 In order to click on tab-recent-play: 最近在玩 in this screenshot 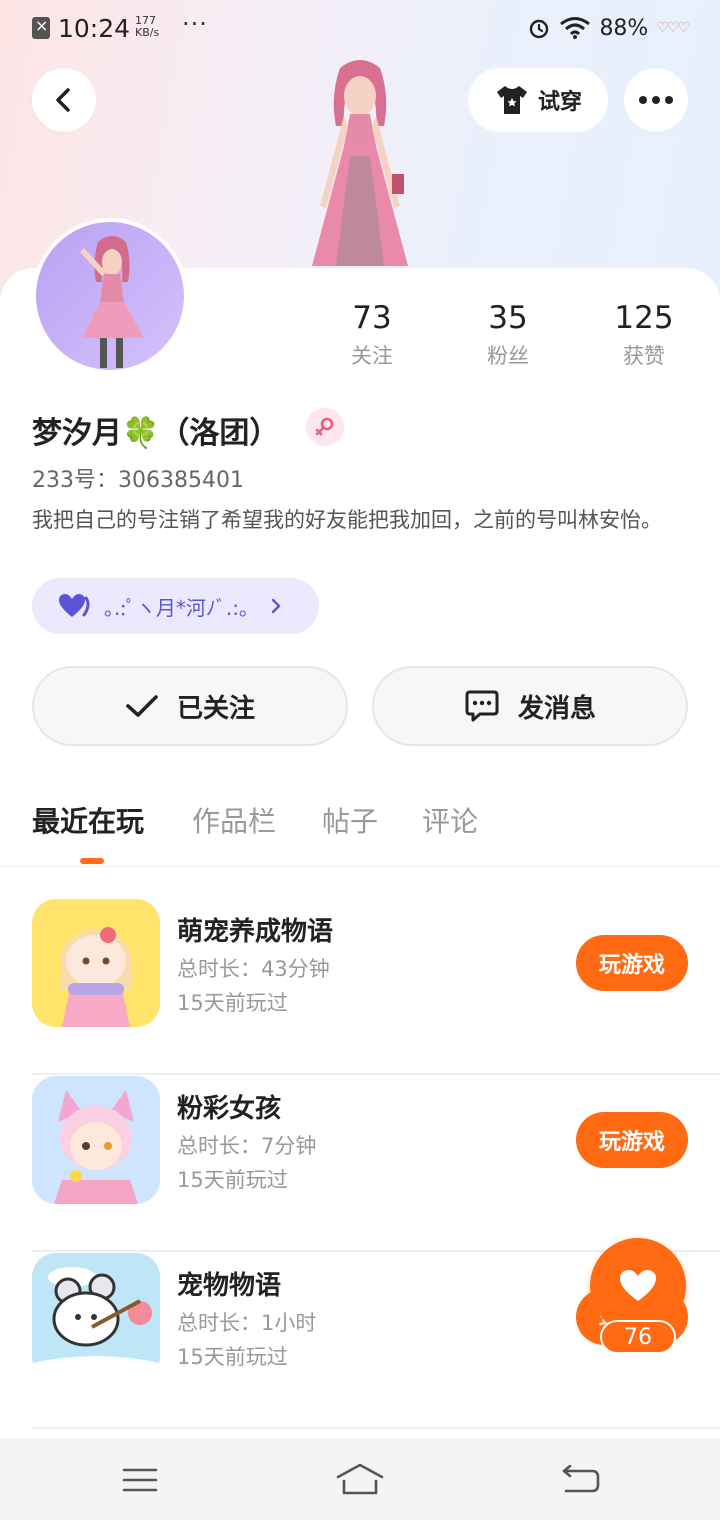, I will do `click(88, 820)`.